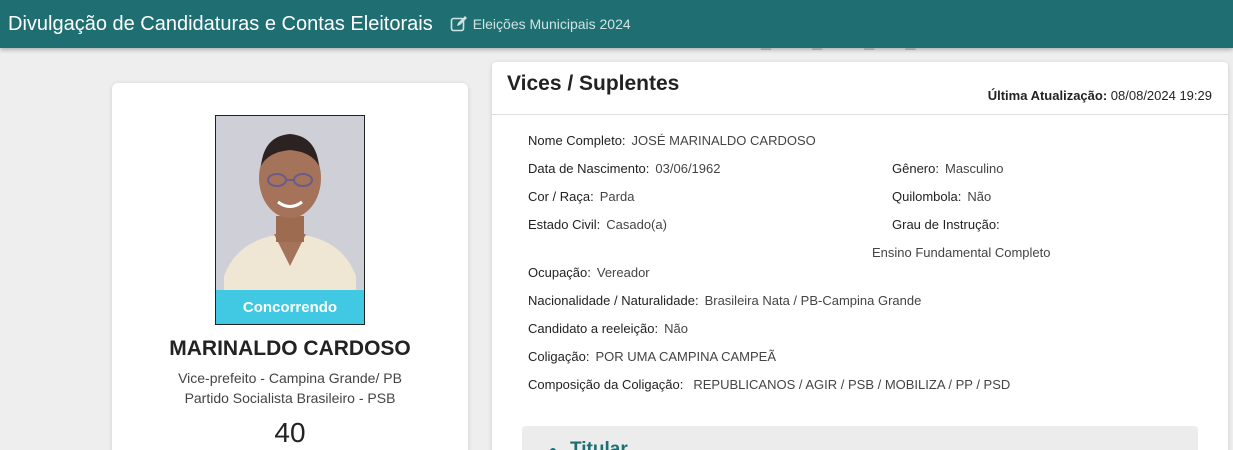  I want to click on field-label: Cor / Raça:, so click(561, 196).